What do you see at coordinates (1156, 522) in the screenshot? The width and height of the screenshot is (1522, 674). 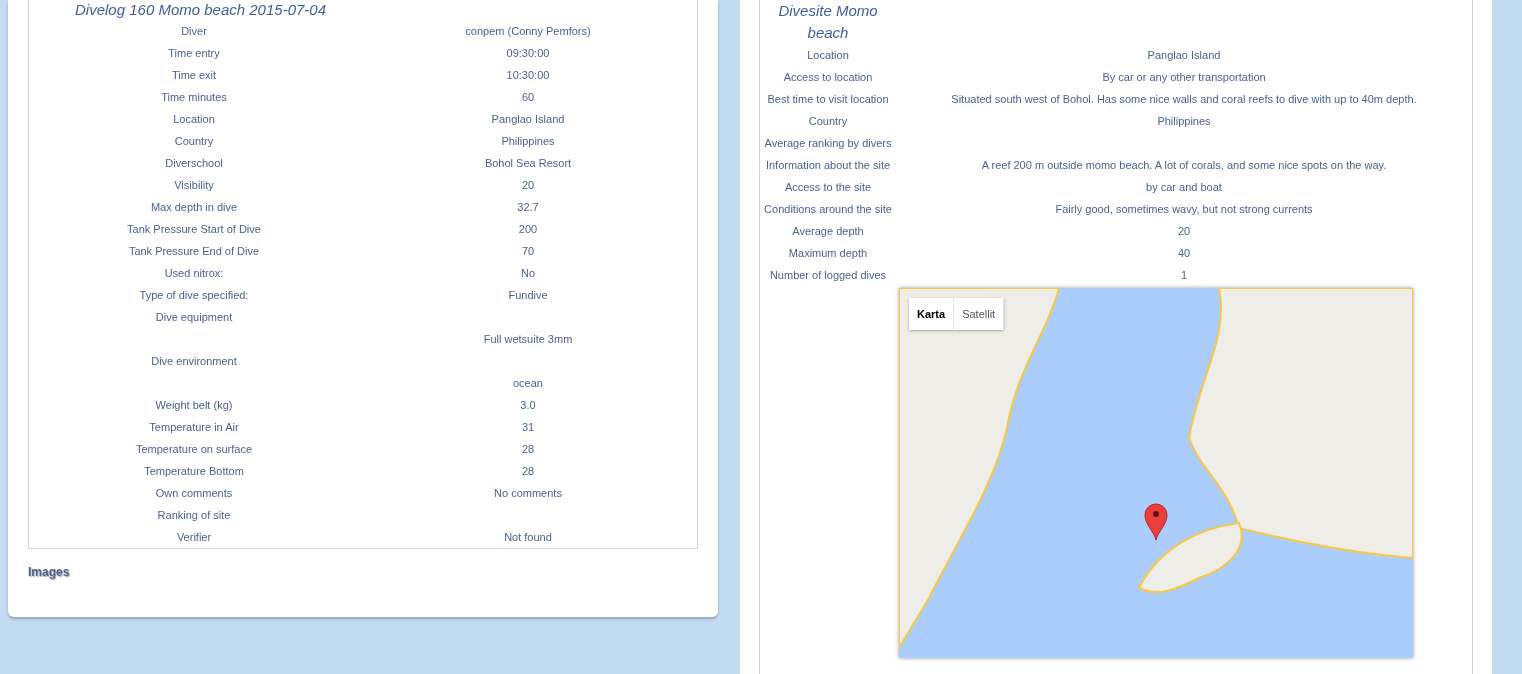 I see `map-pin-icon` at bounding box center [1156, 522].